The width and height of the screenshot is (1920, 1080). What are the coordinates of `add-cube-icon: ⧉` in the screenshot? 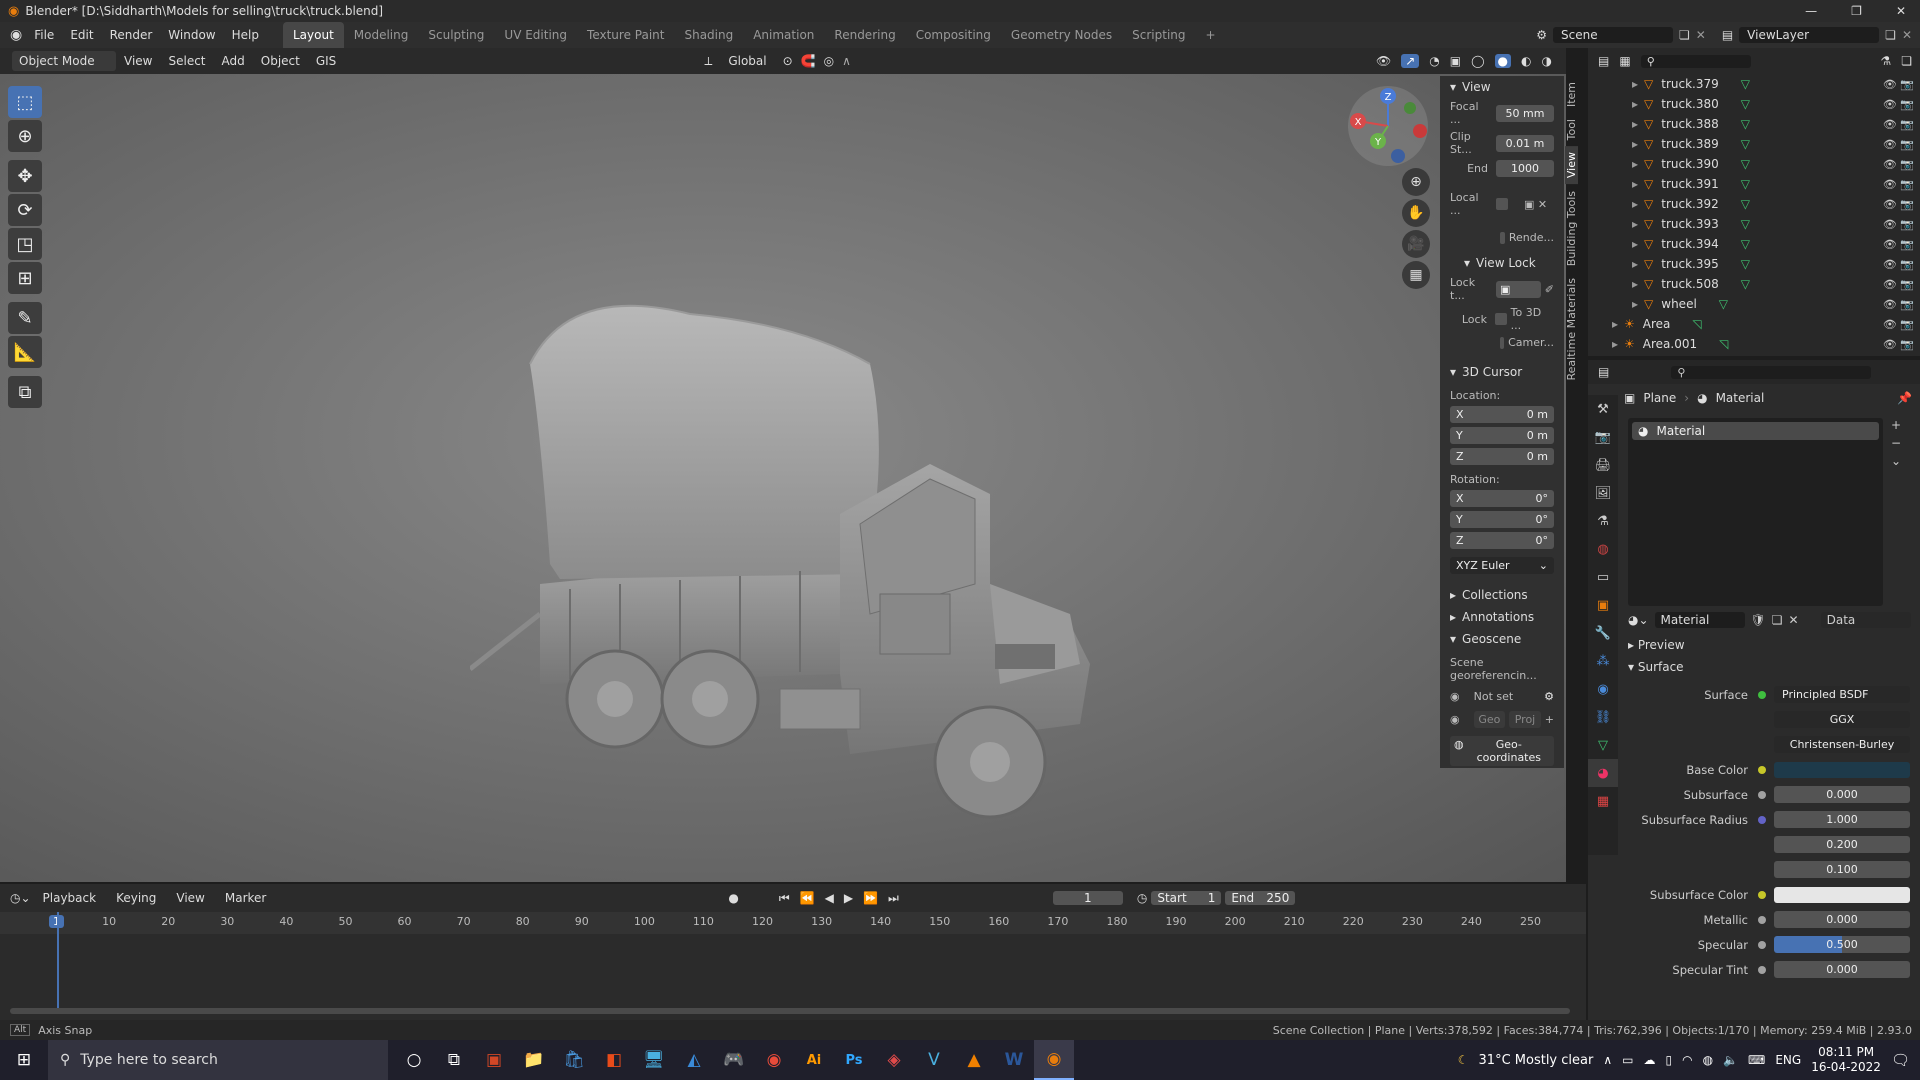 It's located at (25, 392).